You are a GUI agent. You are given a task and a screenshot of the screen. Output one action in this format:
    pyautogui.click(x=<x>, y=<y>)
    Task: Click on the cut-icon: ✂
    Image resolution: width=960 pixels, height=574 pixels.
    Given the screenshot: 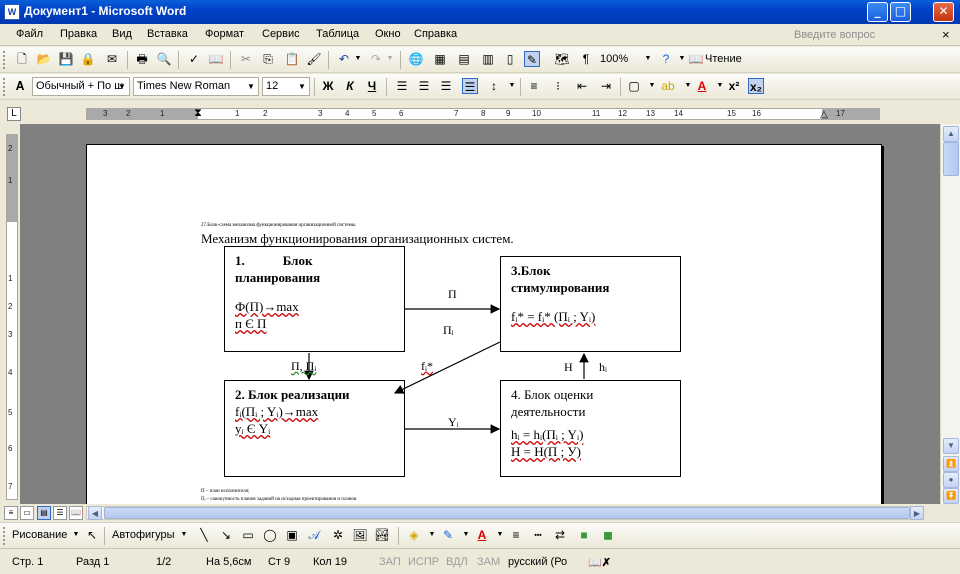 What is the action you would take?
    pyautogui.click(x=246, y=59)
    